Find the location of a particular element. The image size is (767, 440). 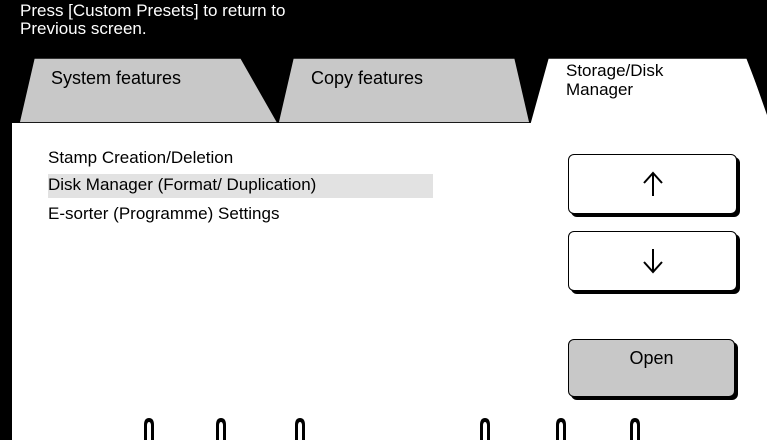

list-item-stamp-creation: Stamp Creation/Deletion is located at coordinates (140, 159).